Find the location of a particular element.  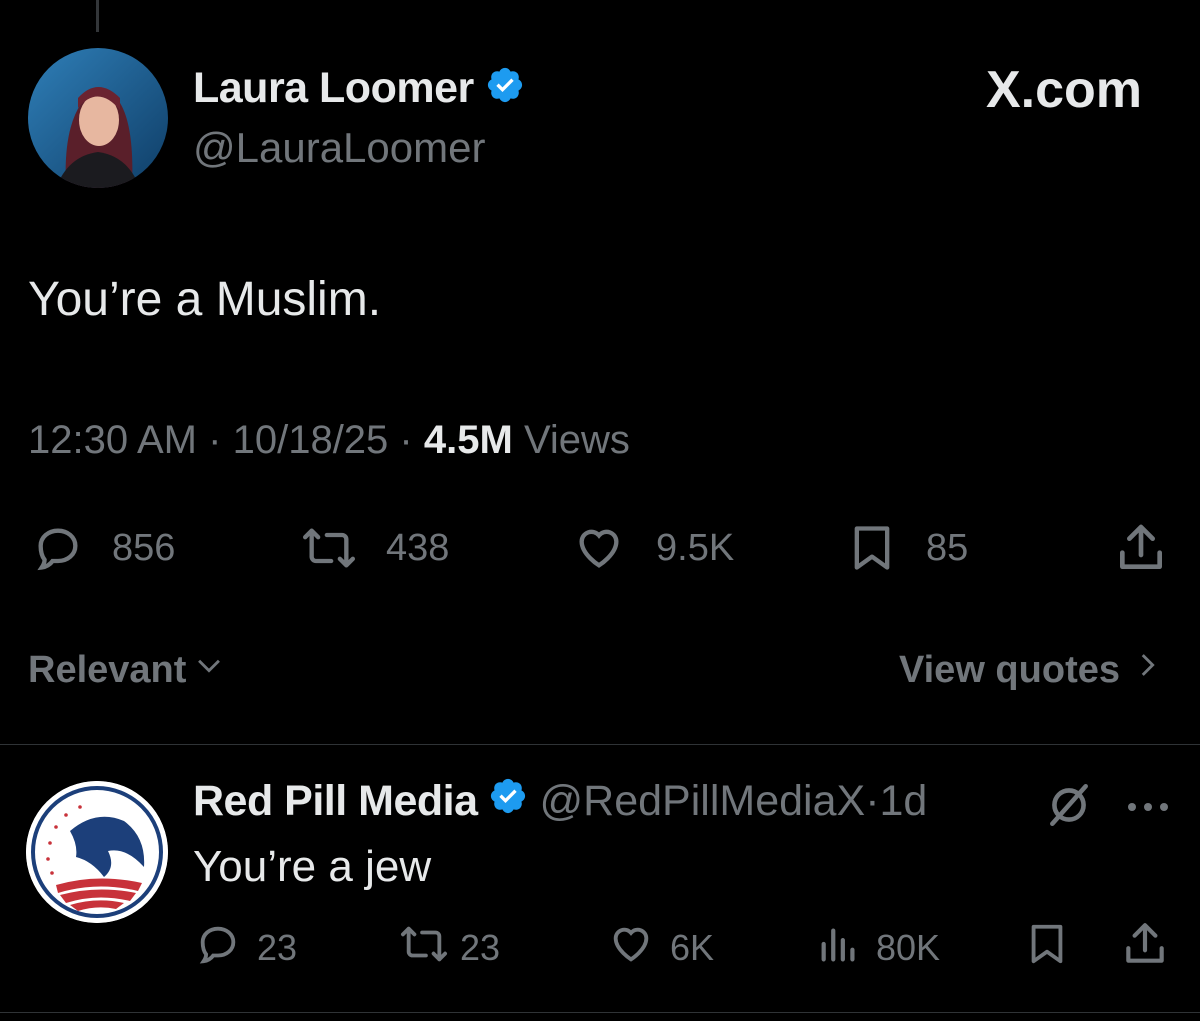

more-options-icon is located at coordinates (1148, 809).